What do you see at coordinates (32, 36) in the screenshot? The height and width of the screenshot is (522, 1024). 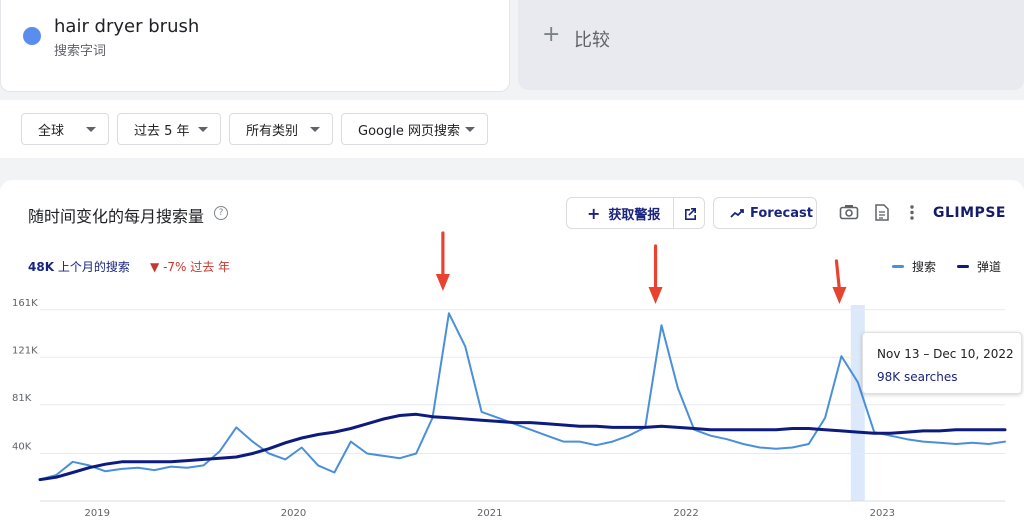 I see `term-color-dot` at bounding box center [32, 36].